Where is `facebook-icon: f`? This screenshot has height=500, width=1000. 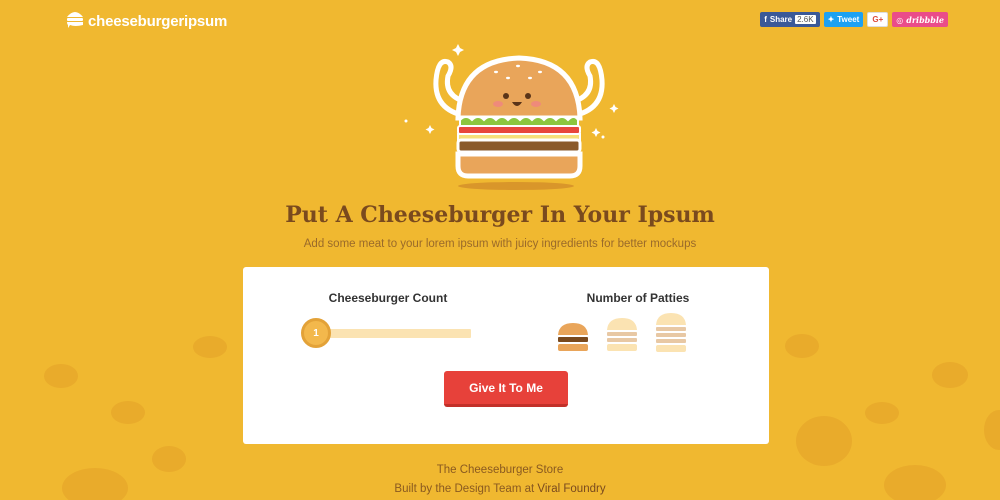
facebook-icon: f is located at coordinates (765, 19).